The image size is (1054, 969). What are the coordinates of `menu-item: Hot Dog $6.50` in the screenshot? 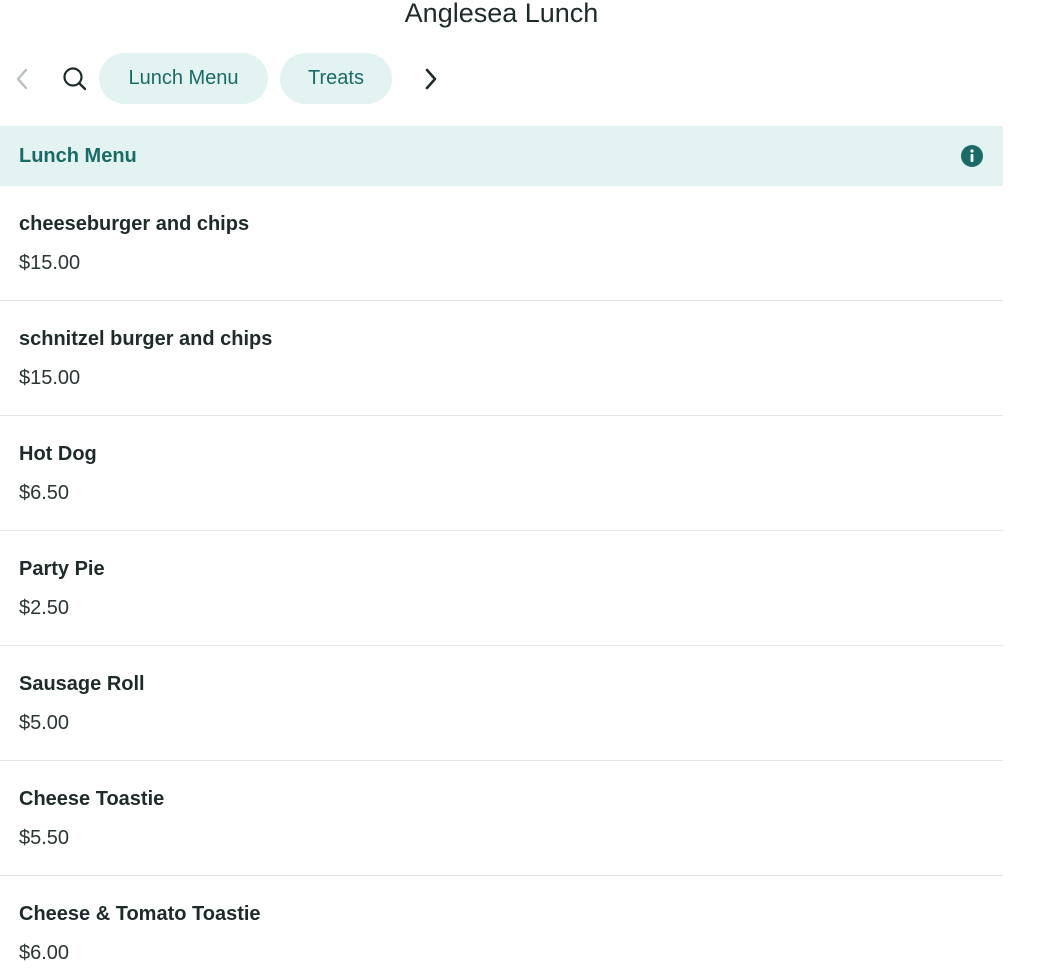 It's located at (501, 473).